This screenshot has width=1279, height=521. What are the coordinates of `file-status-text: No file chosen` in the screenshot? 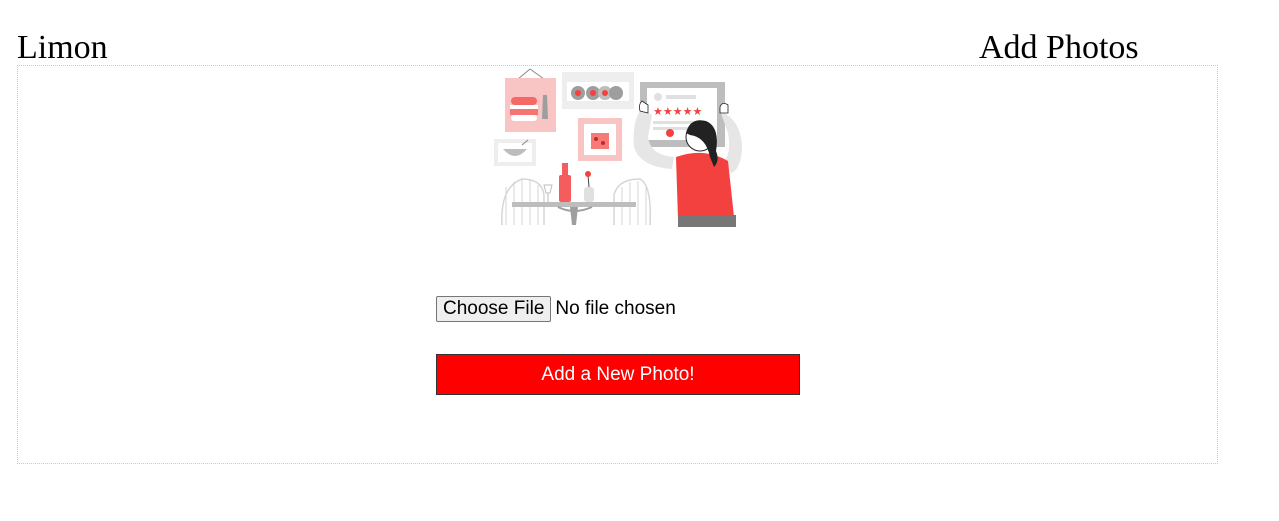 It's located at (615, 308).